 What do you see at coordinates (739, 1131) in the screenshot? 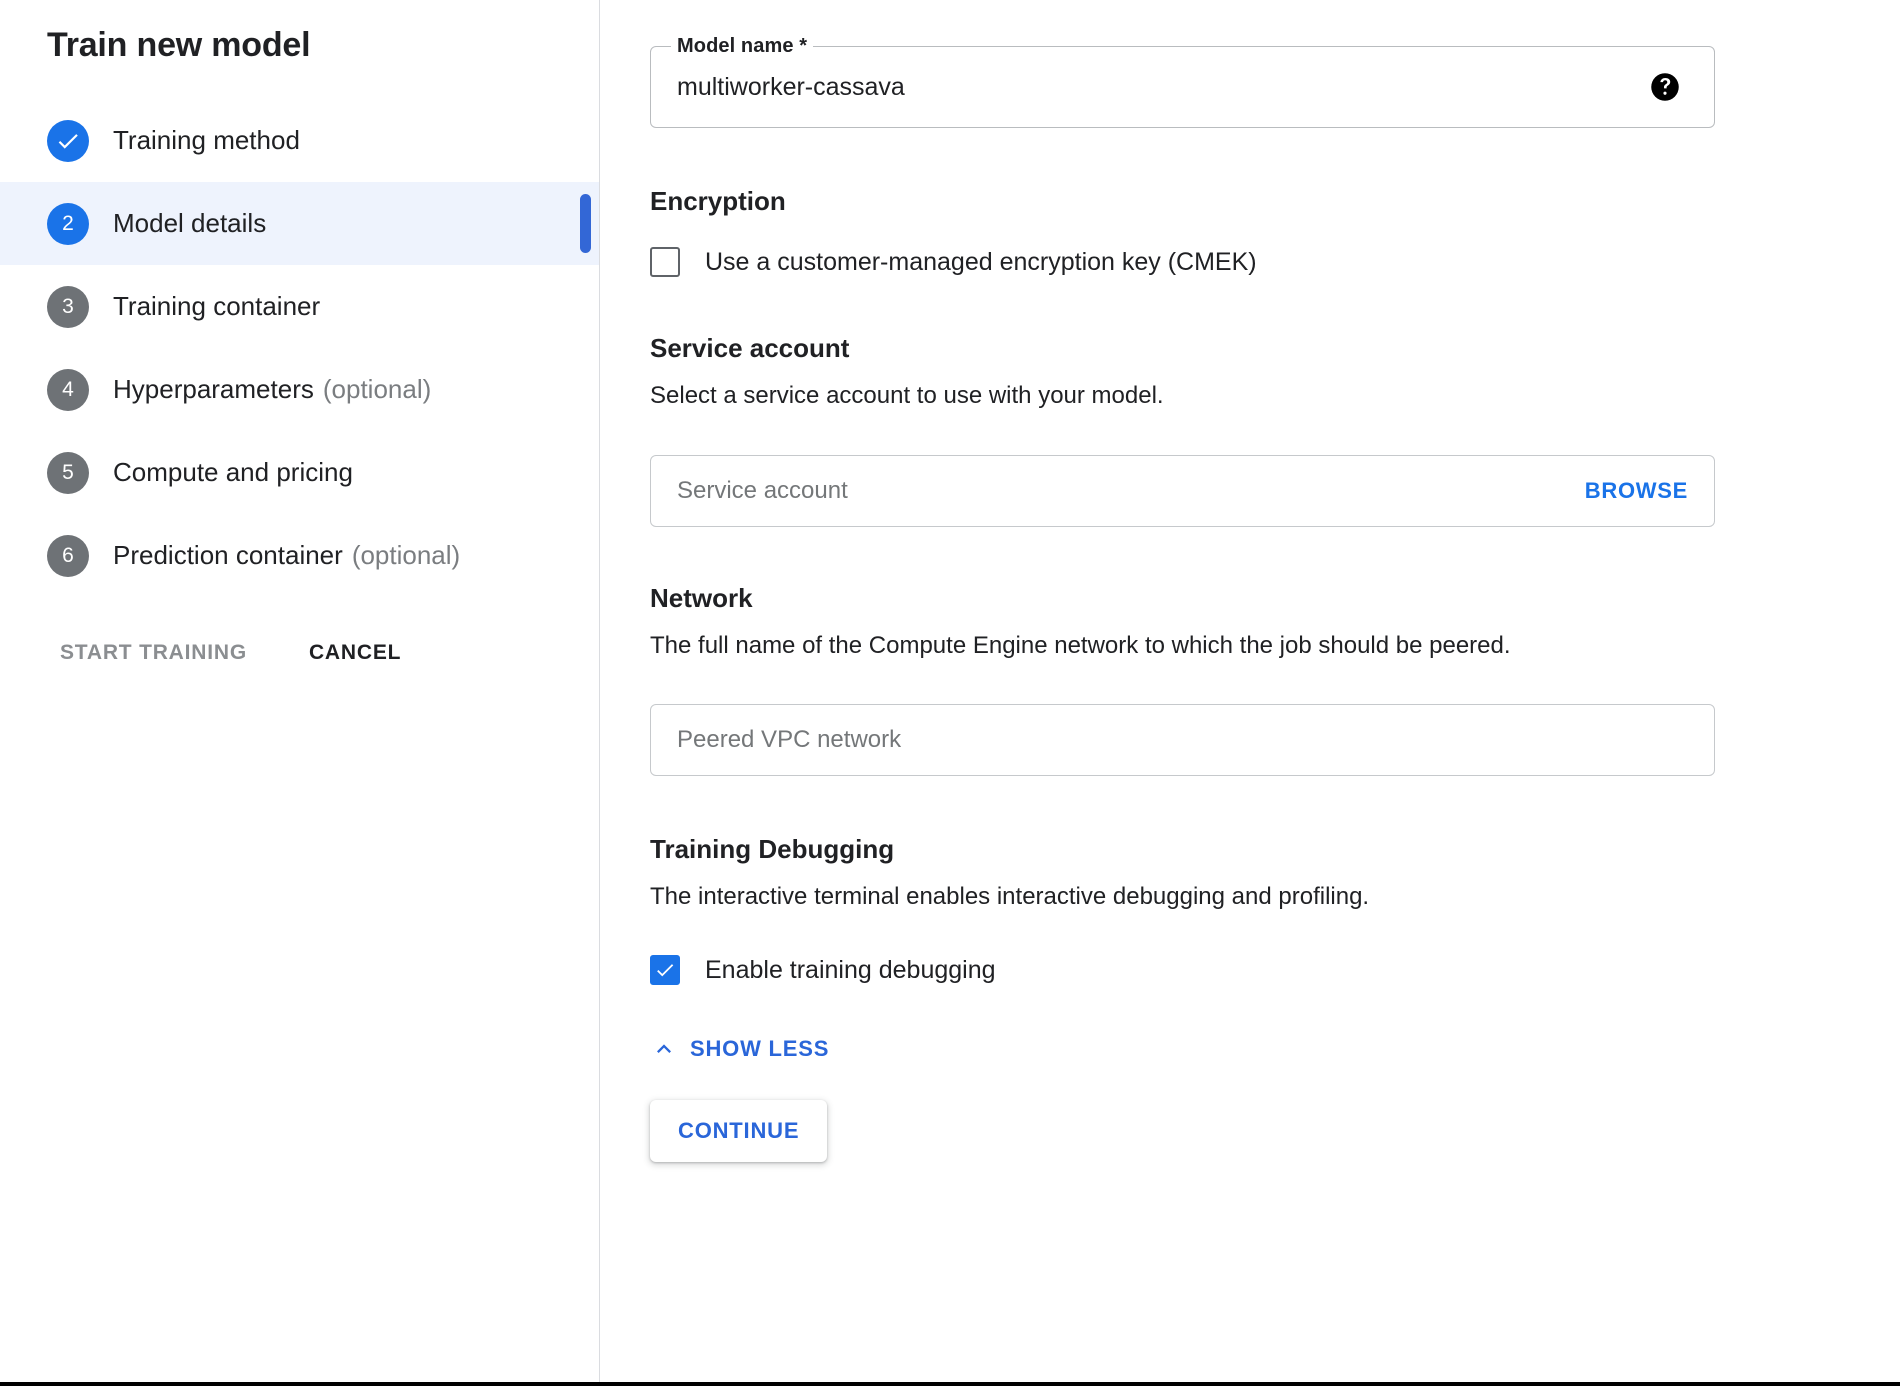
I see `continue-button: CONTINUE` at bounding box center [739, 1131].